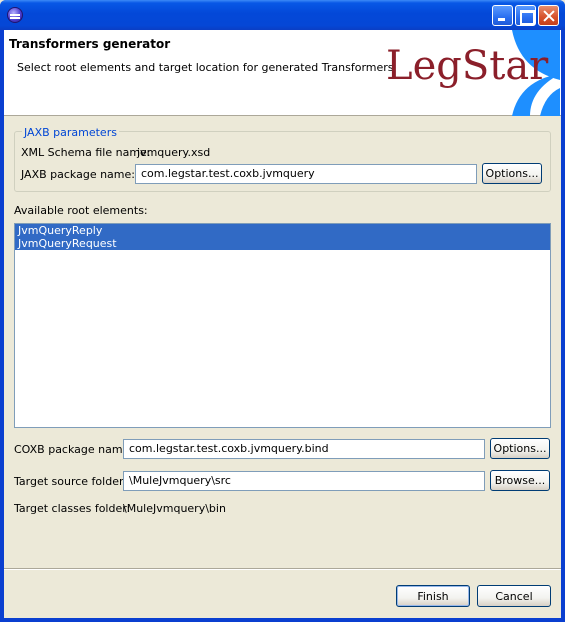  Describe the element at coordinates (306, 174) in the screenshot. I see `jaxb-package-input: com.legstar.test.coxb.jvmquery` at that location.